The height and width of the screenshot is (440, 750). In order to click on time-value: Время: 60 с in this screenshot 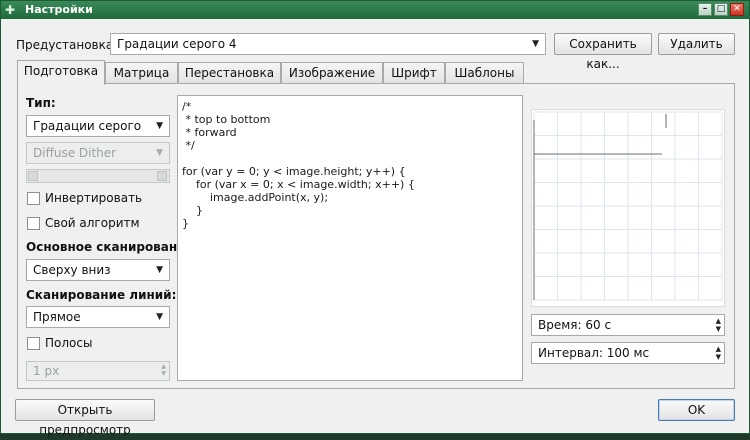, I will do `click(575, 325)`.